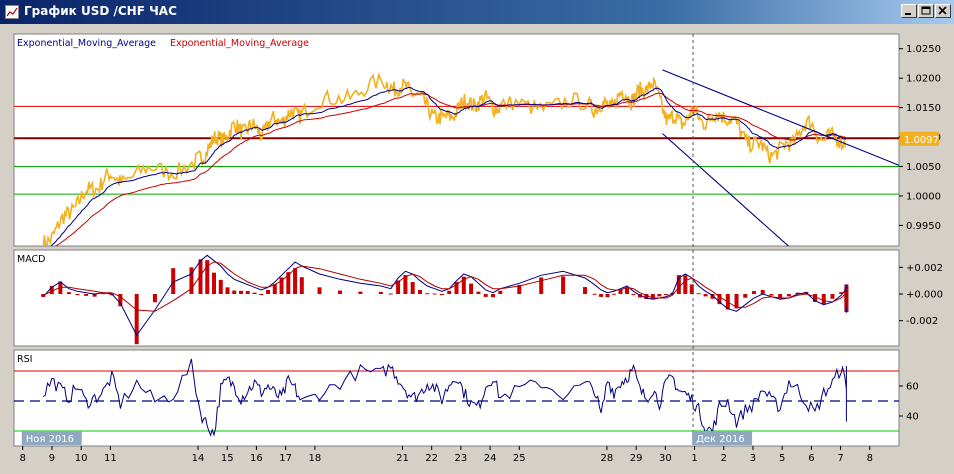 This screenshot has width=954, height=474. I want to click on maximize-icon, so click(926, 10).